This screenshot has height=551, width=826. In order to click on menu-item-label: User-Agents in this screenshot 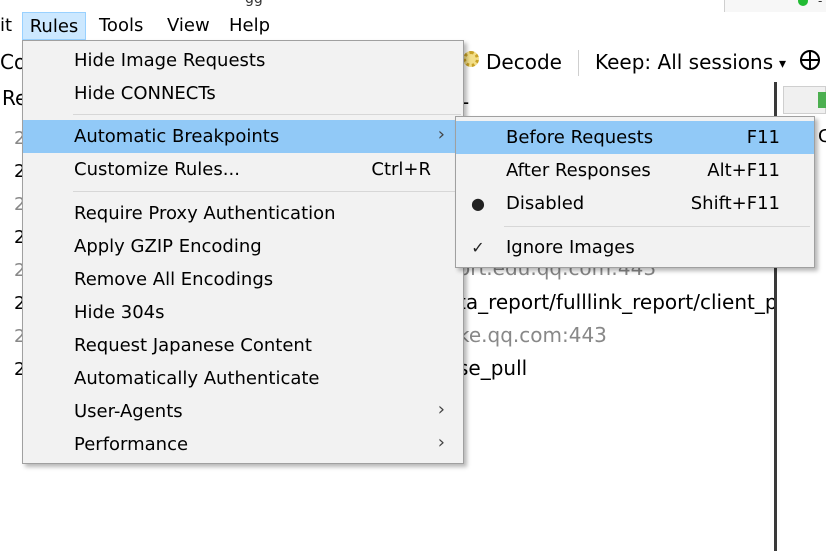, I will do `click(128, 411)`.